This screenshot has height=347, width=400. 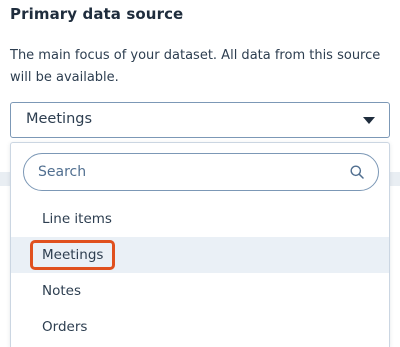 What do you see at coordinates (200, 327) in the screenshot?
I see `option-orders: Orders` at bounding box center [200, 327].